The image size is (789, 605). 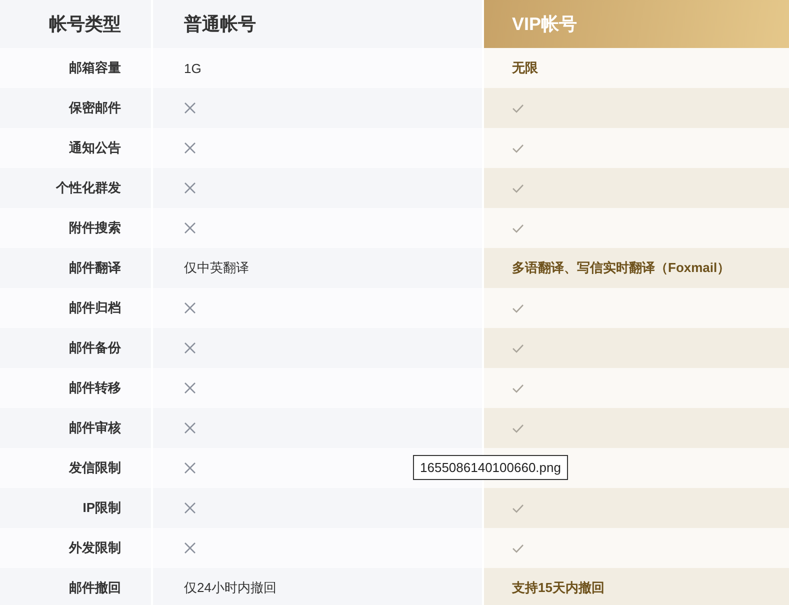 I want to click on row-label: 邮件审核, so click(x=95, y=428).